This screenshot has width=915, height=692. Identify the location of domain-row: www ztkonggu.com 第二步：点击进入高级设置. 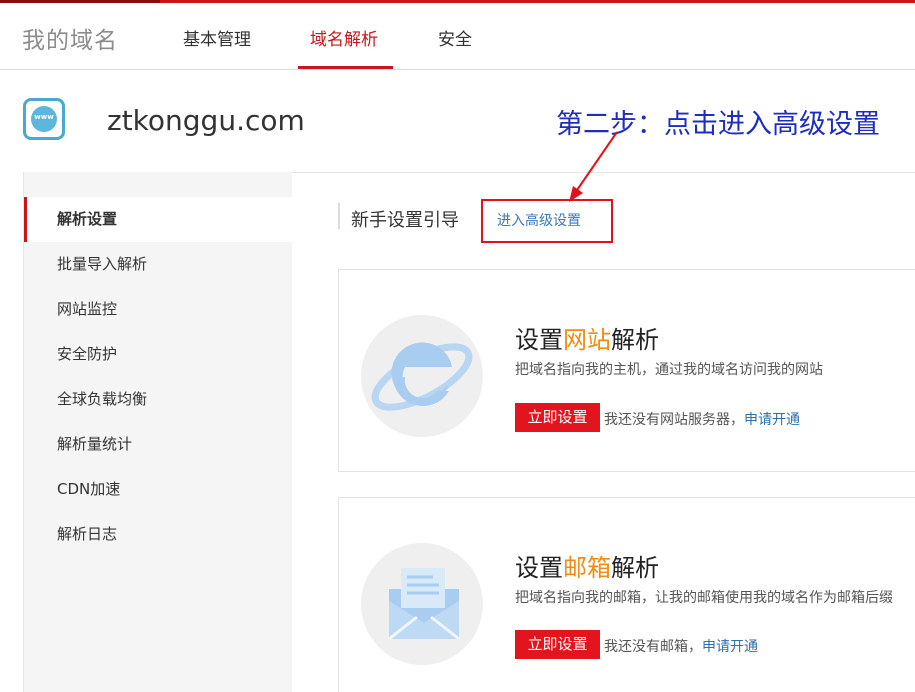
(457, 120).